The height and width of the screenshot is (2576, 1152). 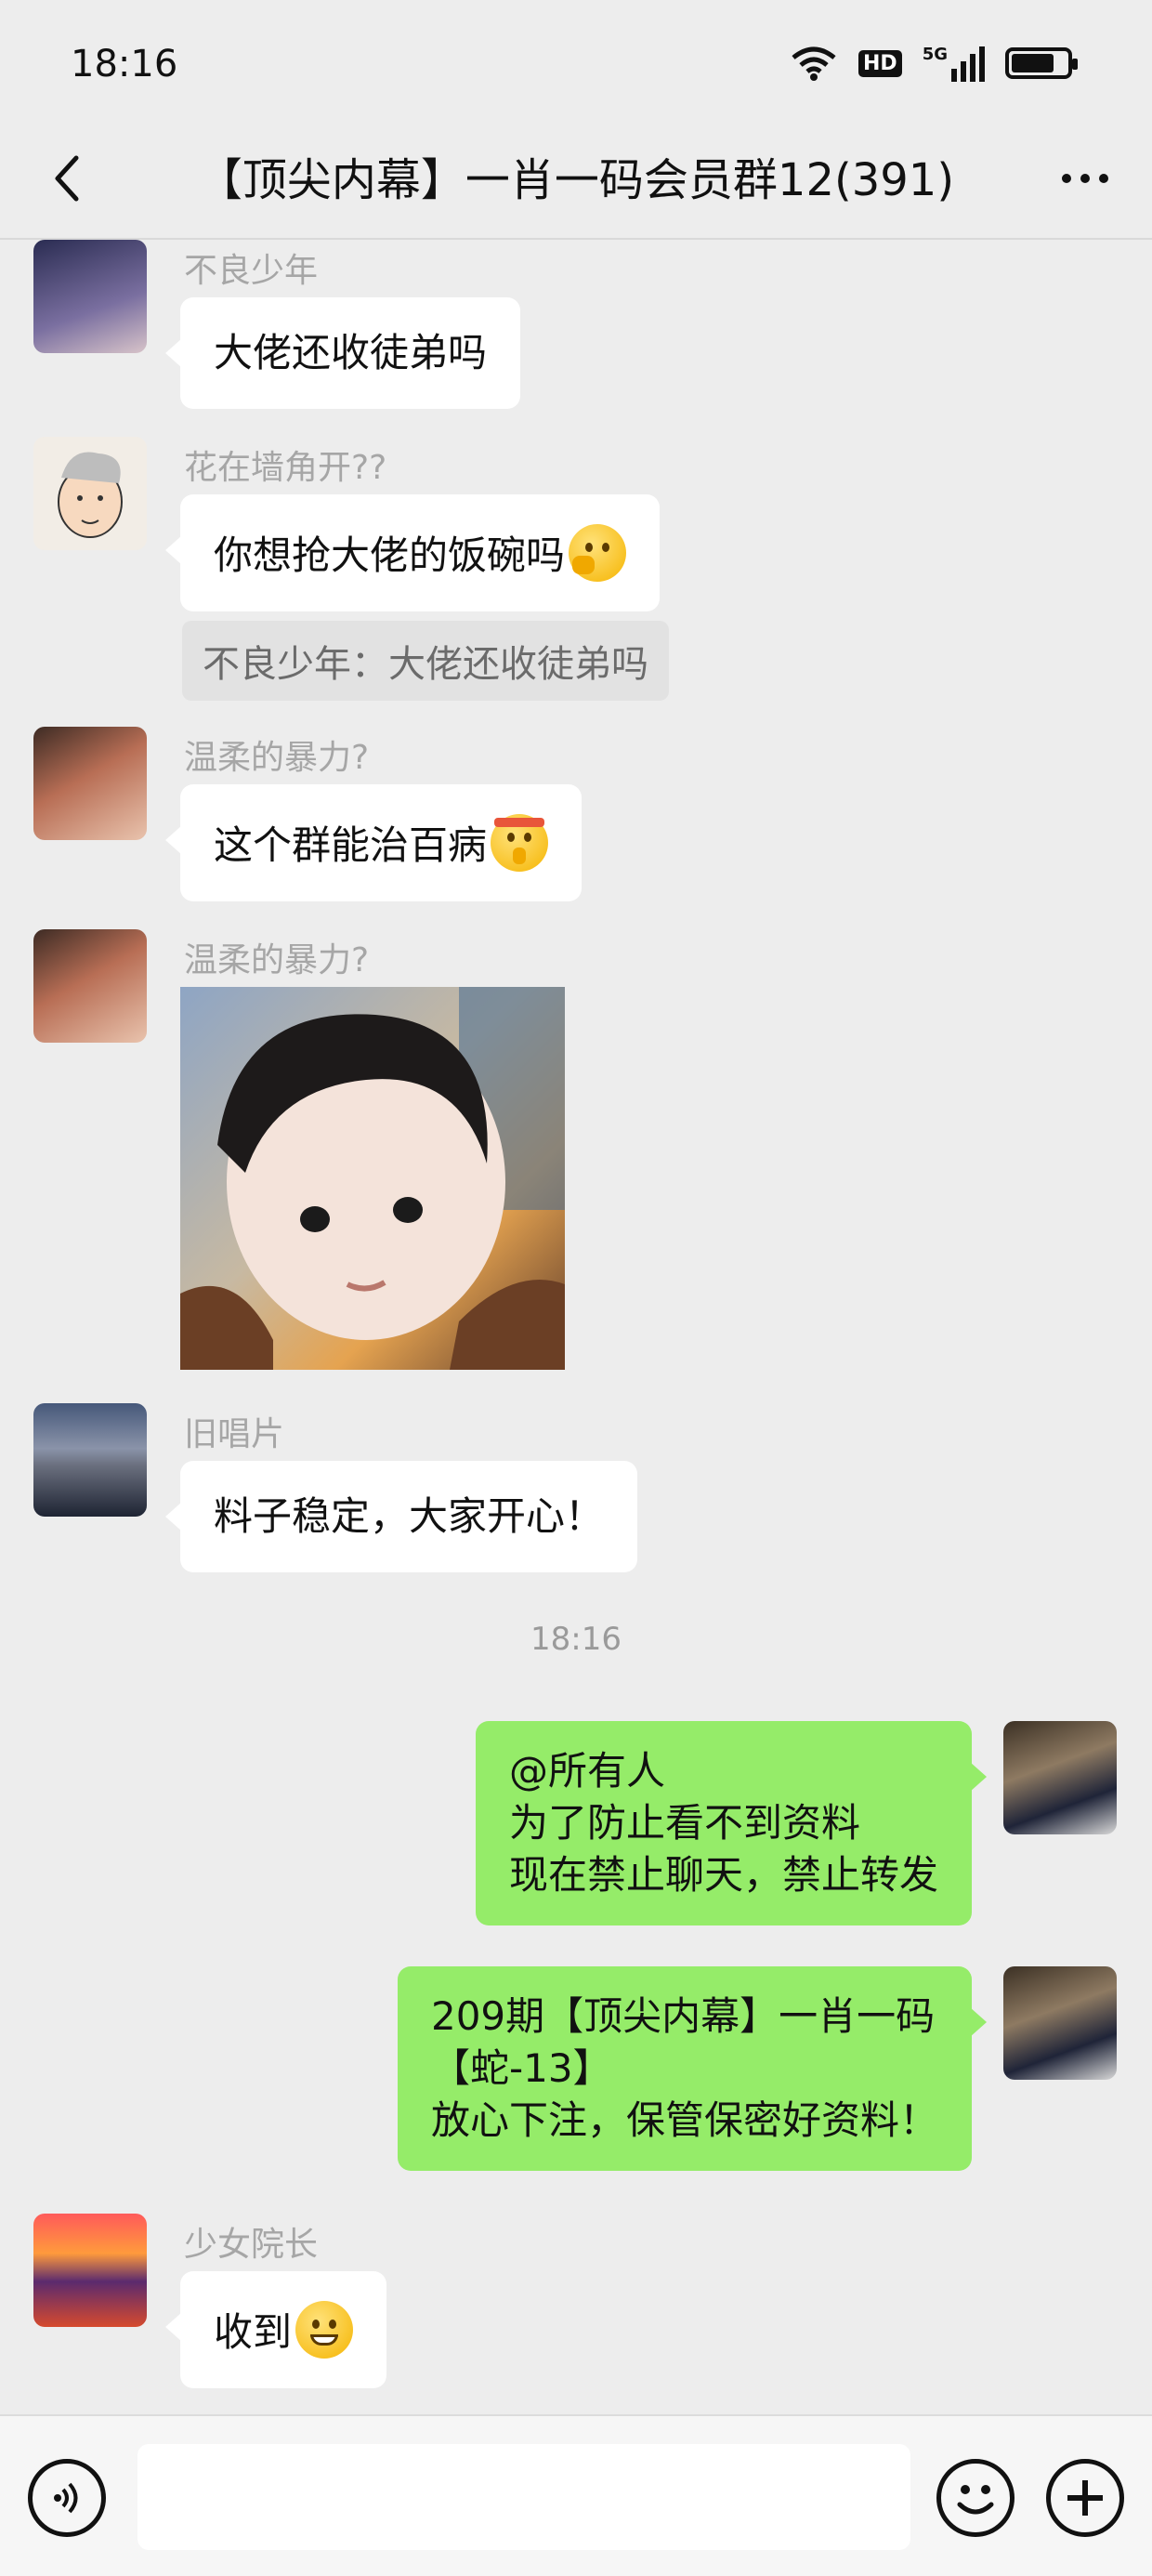 What do you see at coordinates (576, 1639) in the screenshot?
I see `chat-timestamp: 18:16` at bounding box center [576, 1639].